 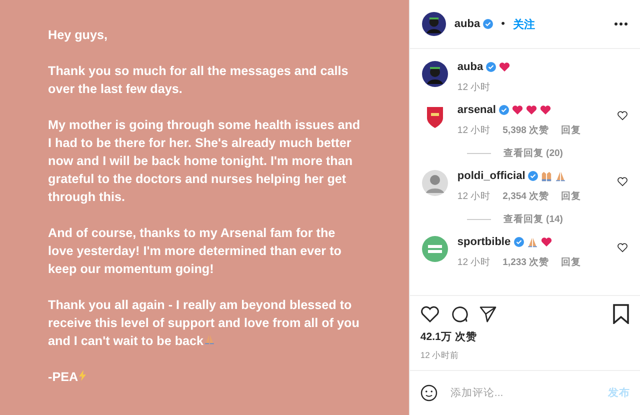 What do you see at coordinates (526, 196) in the screenshot?
I see `likes-count: 2,354 次赞` at bounding box center [526, 196].